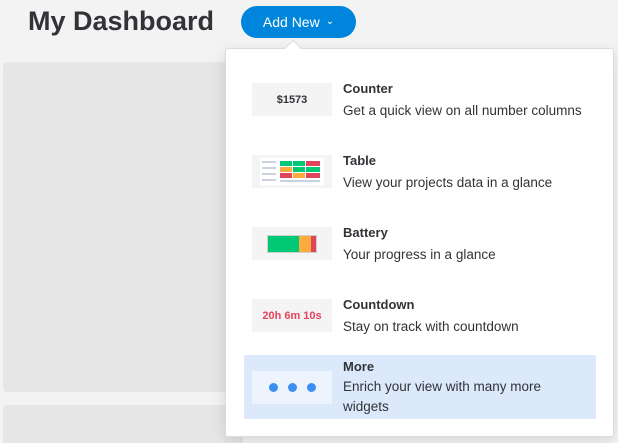 This screenshot has height=443, width=618. I want to click on mini-table-graphic, so click(292, 171).